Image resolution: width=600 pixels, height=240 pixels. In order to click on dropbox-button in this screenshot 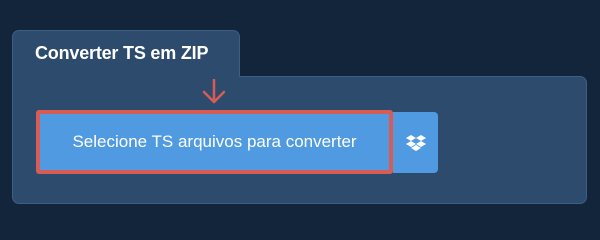, I will do `click(415, 142)`.